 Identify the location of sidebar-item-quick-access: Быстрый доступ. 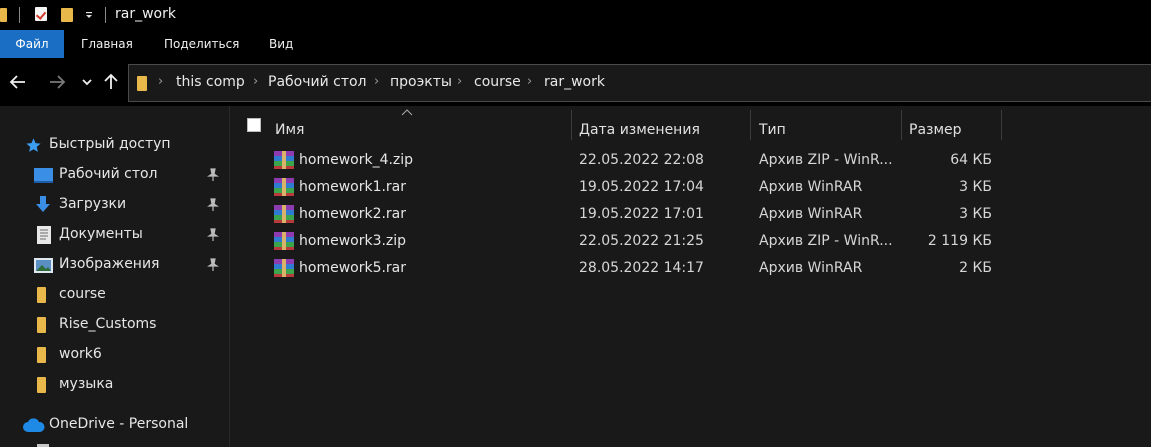
(114, 145).